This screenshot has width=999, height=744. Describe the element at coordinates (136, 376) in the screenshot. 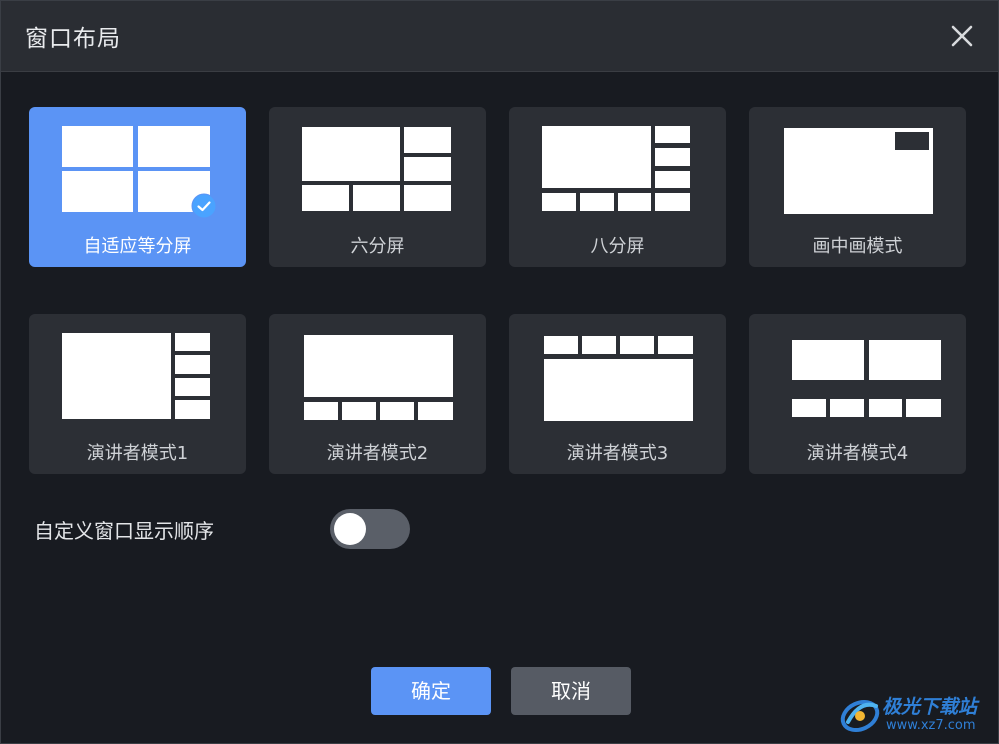

I see `presenter-1-layout-icon` at that location.